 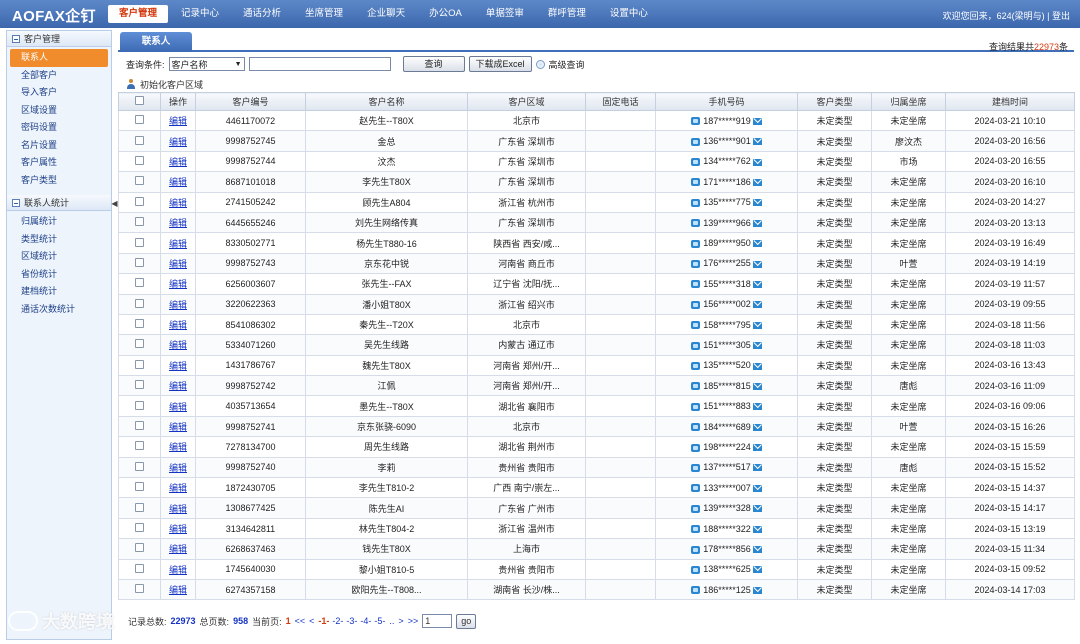 I want to click on tab-contacts: 联系人, so click(x=156, y=42).